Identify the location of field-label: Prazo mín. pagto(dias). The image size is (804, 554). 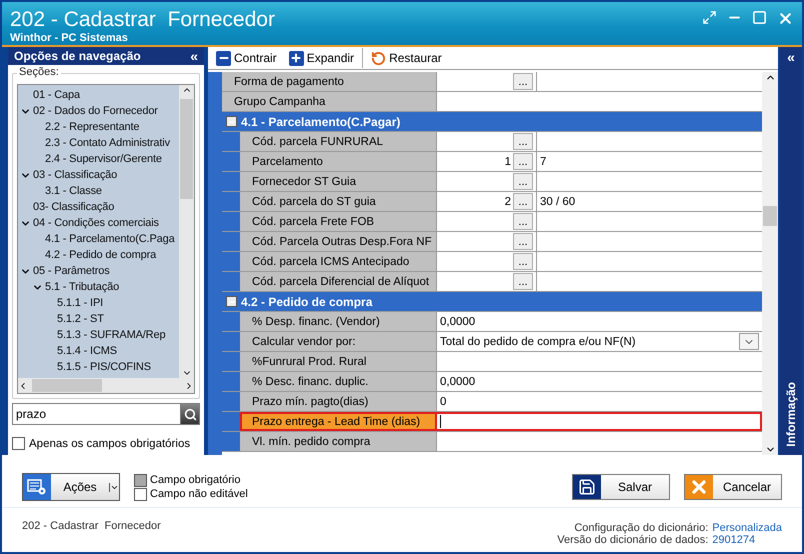
(338, 401).